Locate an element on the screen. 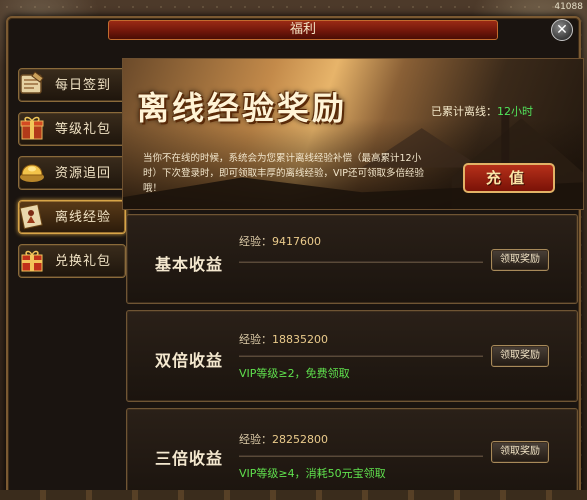 The image size is (587, 500). sidebar-item-label: 资源追回 is located at coordinates (83, 173).